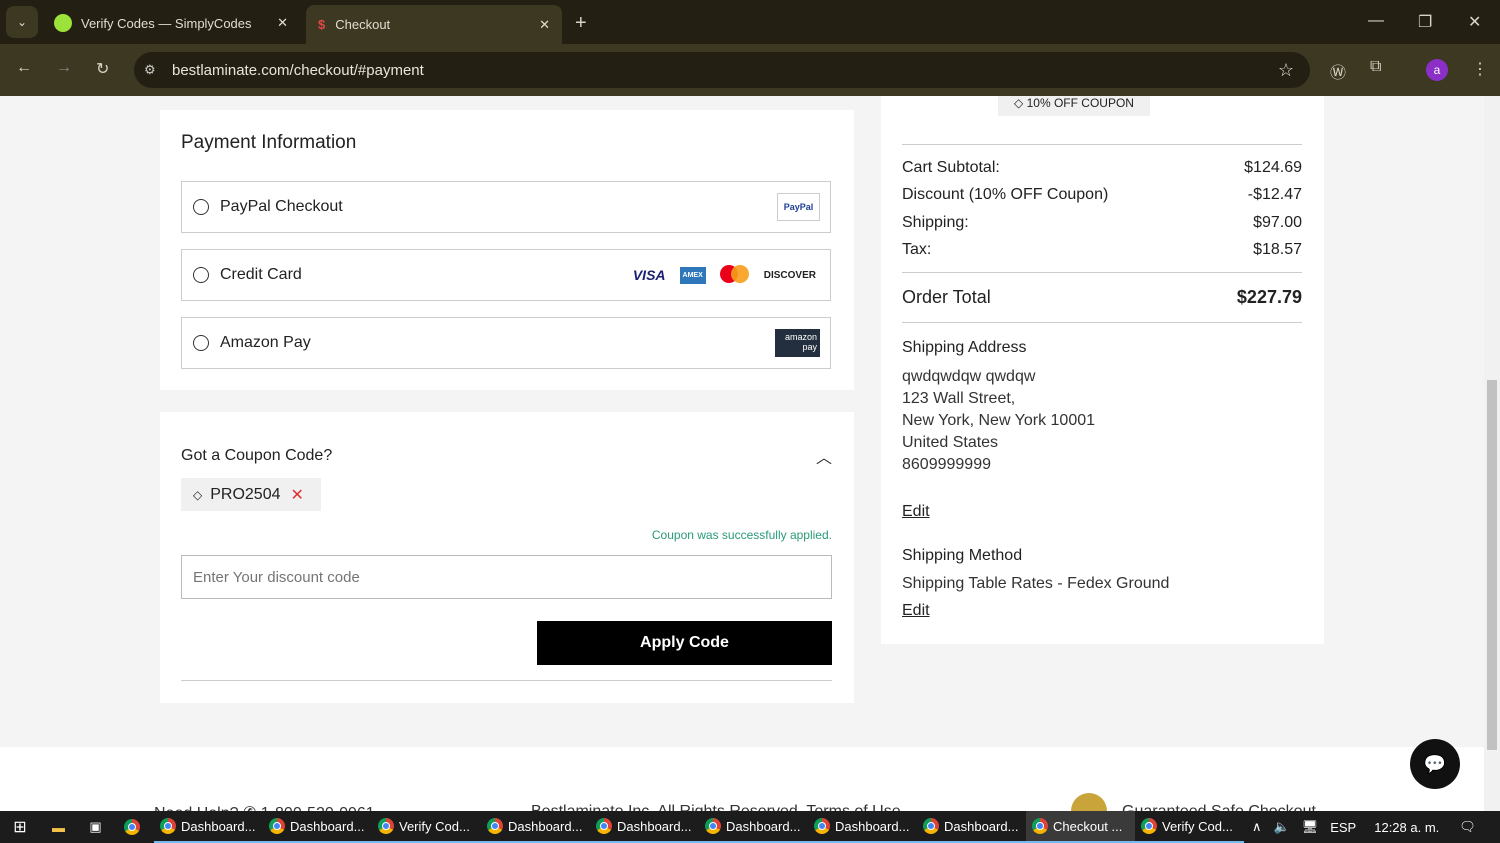 The image size is (1500, 843). What do you see at coordinates (150, 70) in the screenshot?
I see `site-info-icon: ⚙` at bounding box center [150, 70].